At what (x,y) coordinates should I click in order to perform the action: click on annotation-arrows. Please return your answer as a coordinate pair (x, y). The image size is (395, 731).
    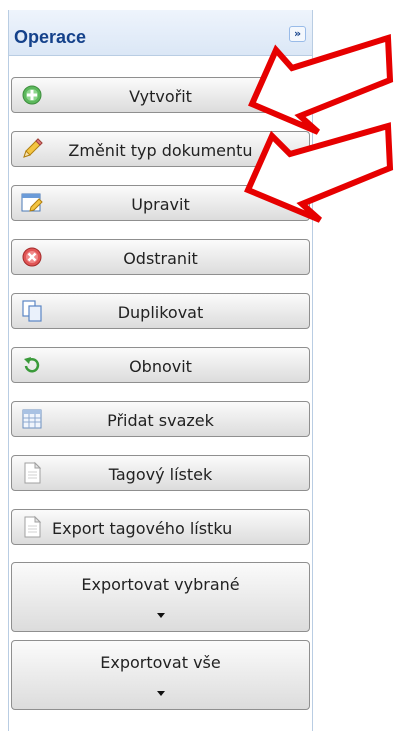
    Looking at the image, I should click on (319, 128).